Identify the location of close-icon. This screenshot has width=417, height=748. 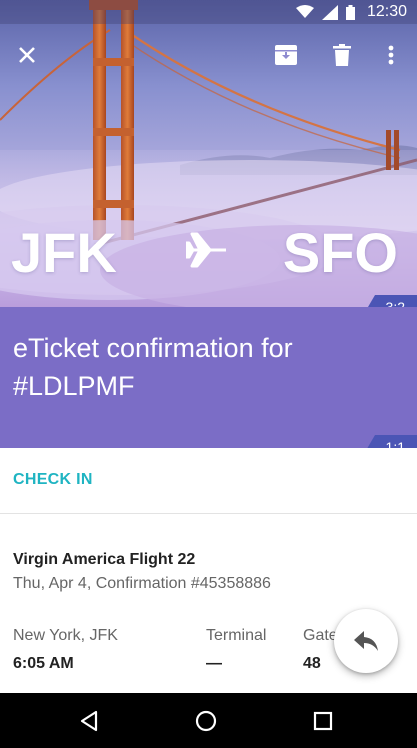
(27, 55).